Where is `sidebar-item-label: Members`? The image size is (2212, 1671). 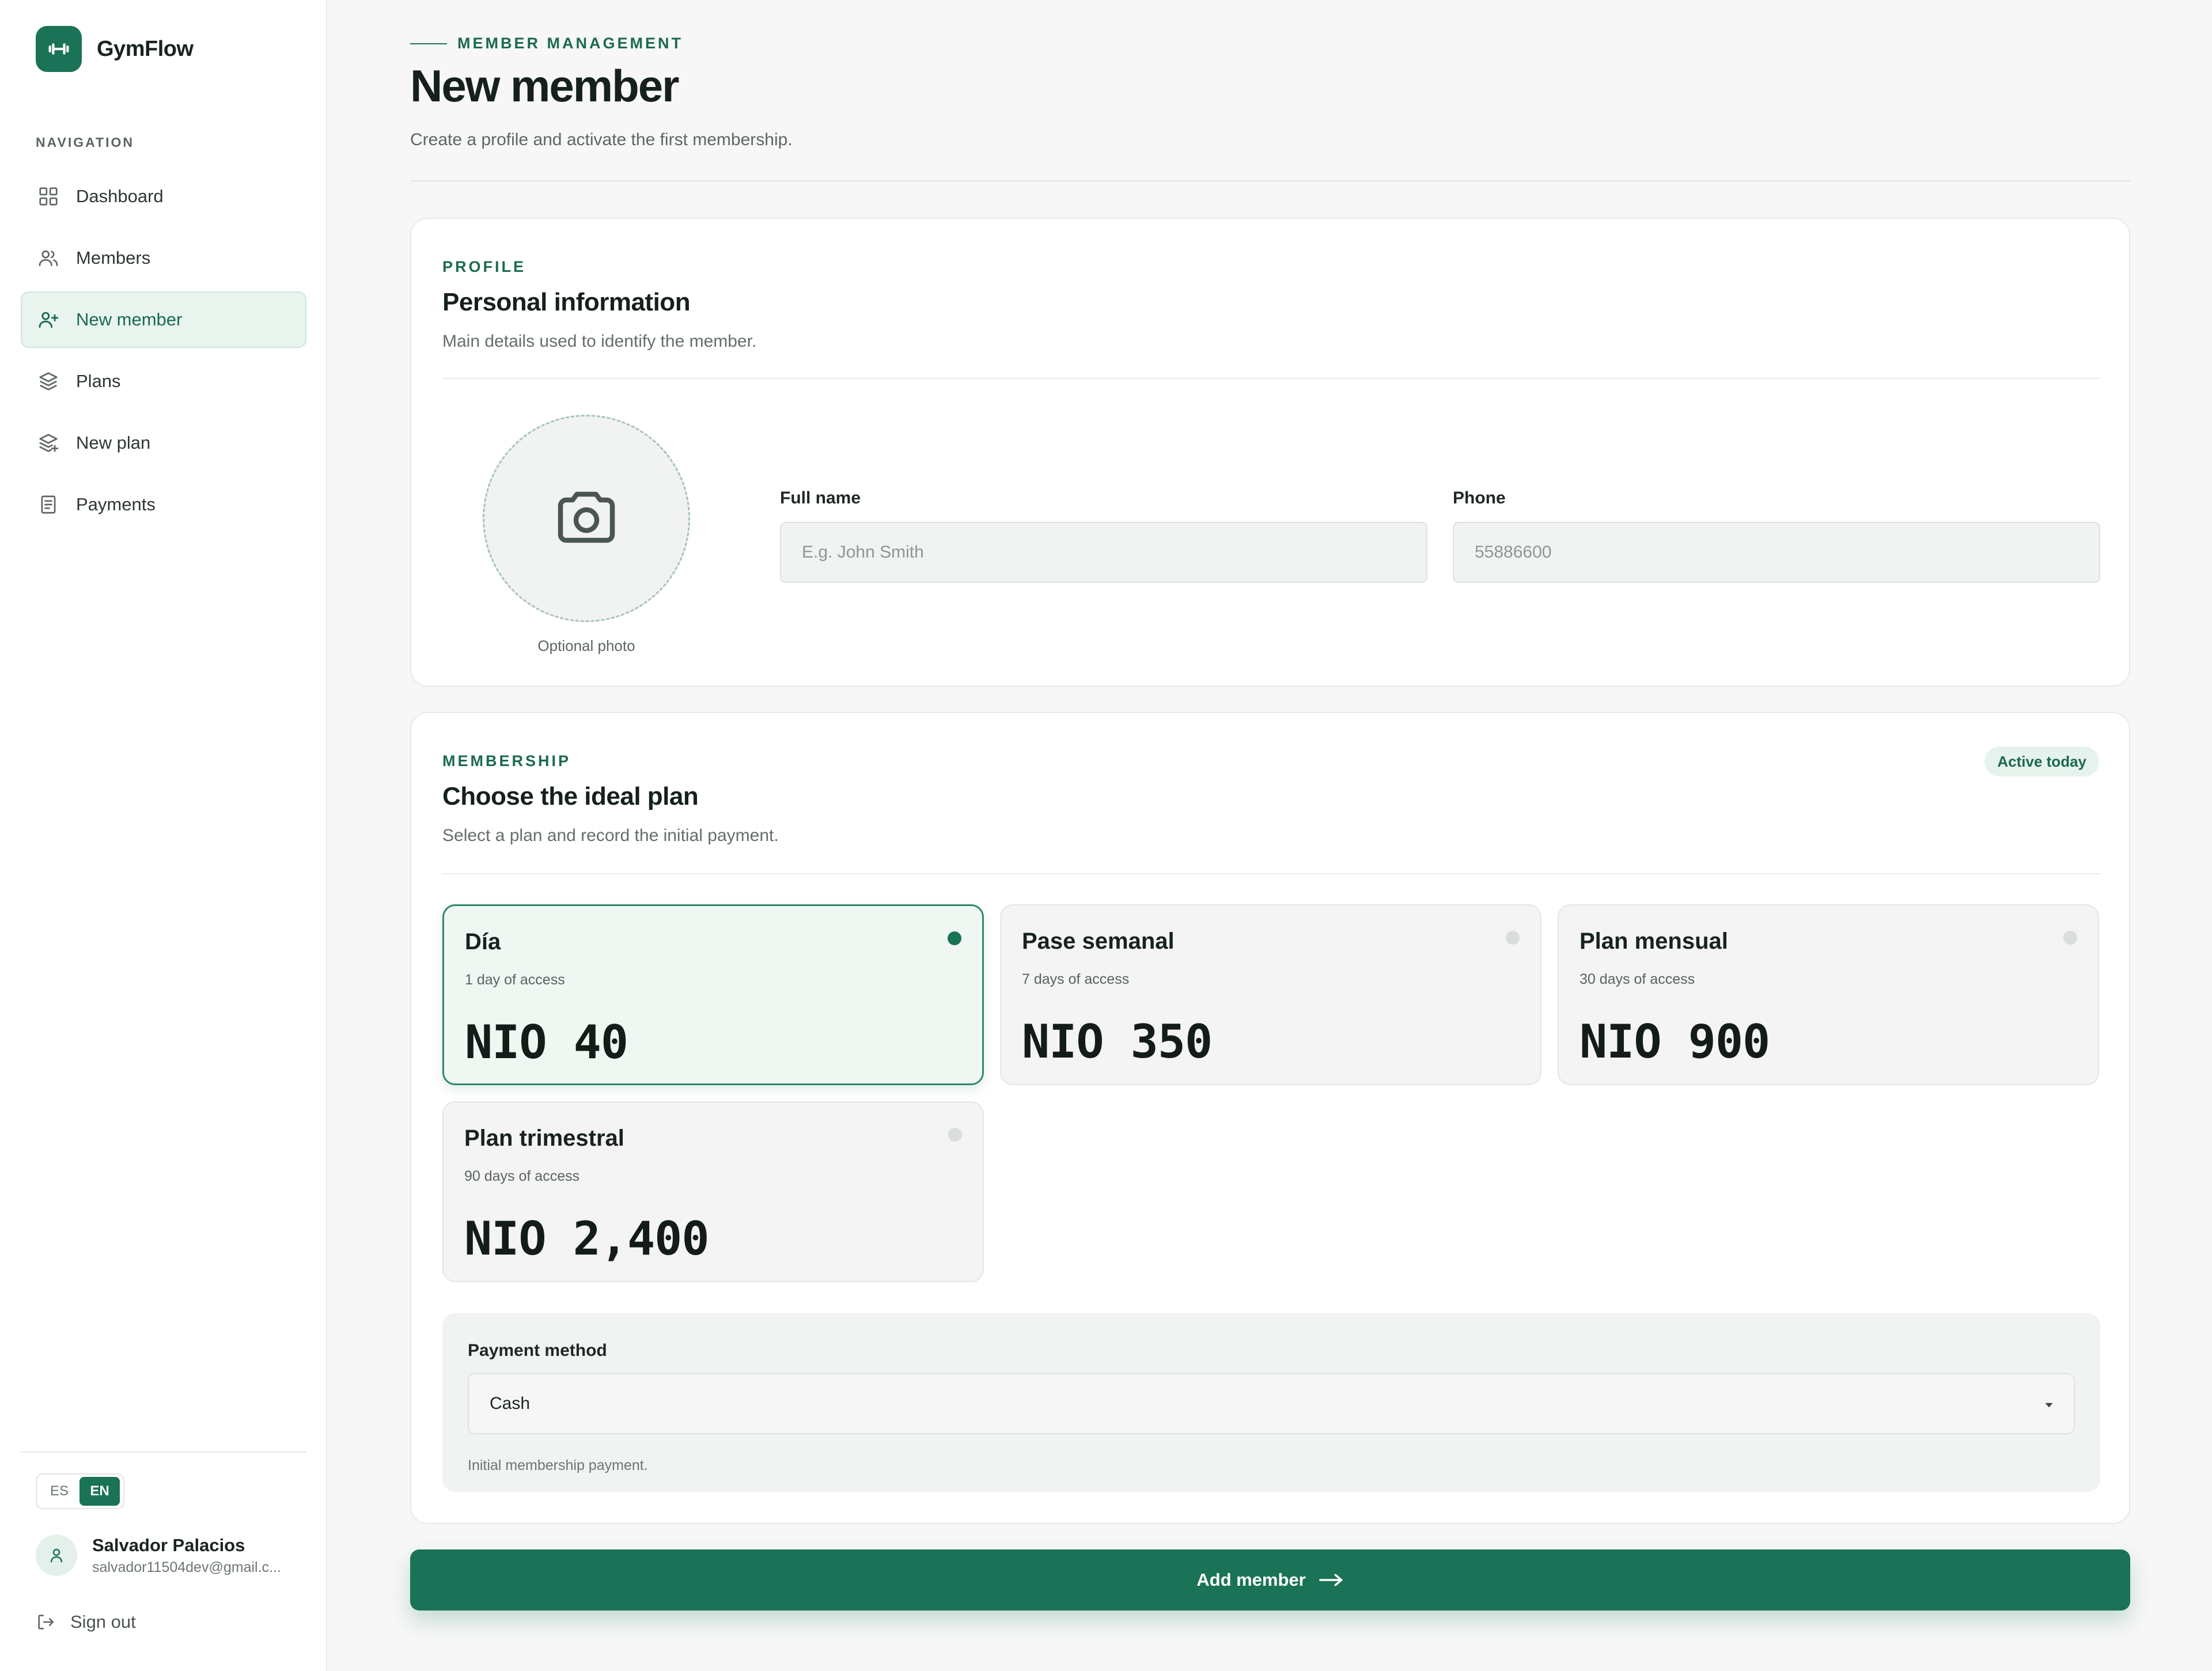 sidebar-item-label: Members is located at coordinates (113, 258).